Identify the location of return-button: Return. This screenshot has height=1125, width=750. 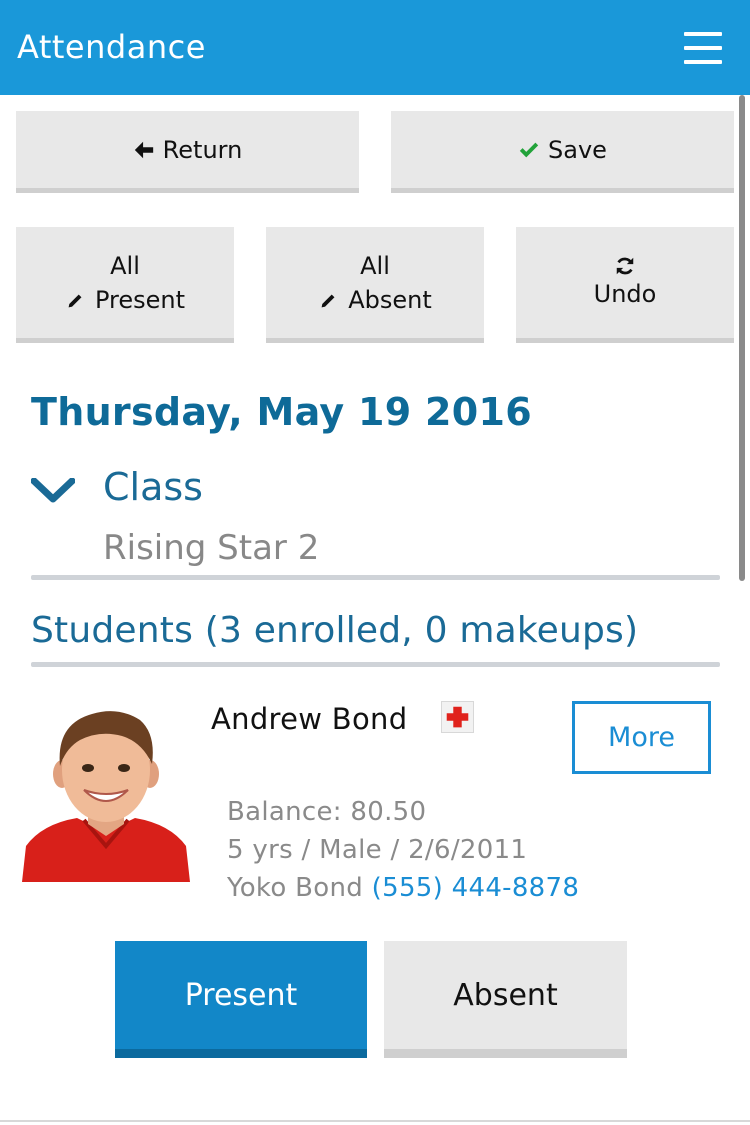
(187, 152).